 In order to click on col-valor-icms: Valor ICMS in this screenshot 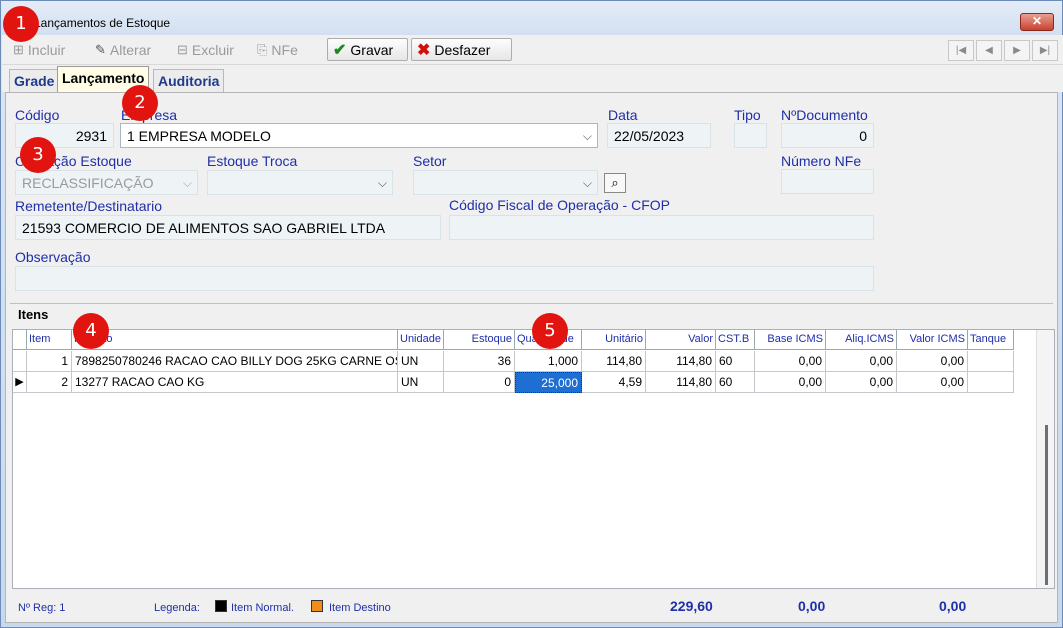, I will do `click(932, 340)`.